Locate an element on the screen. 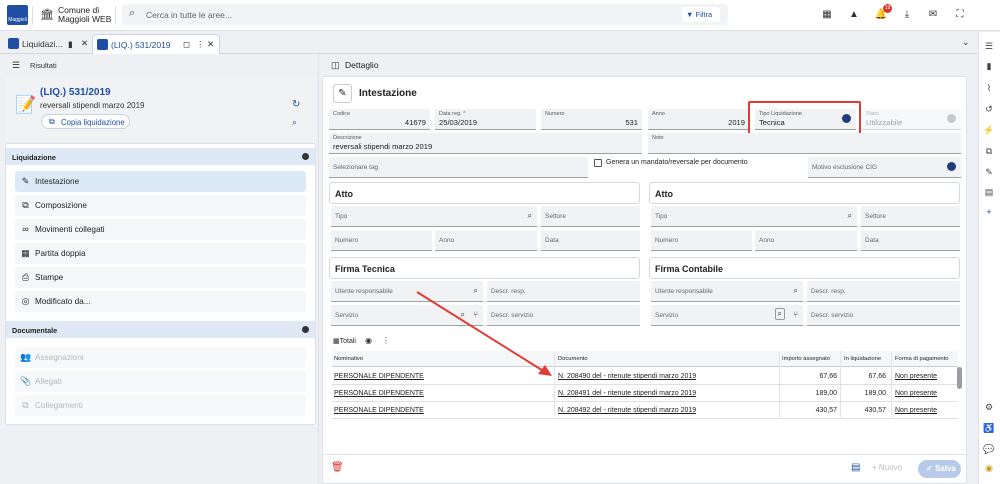  footer-divider is located at coordinates (644, 454).